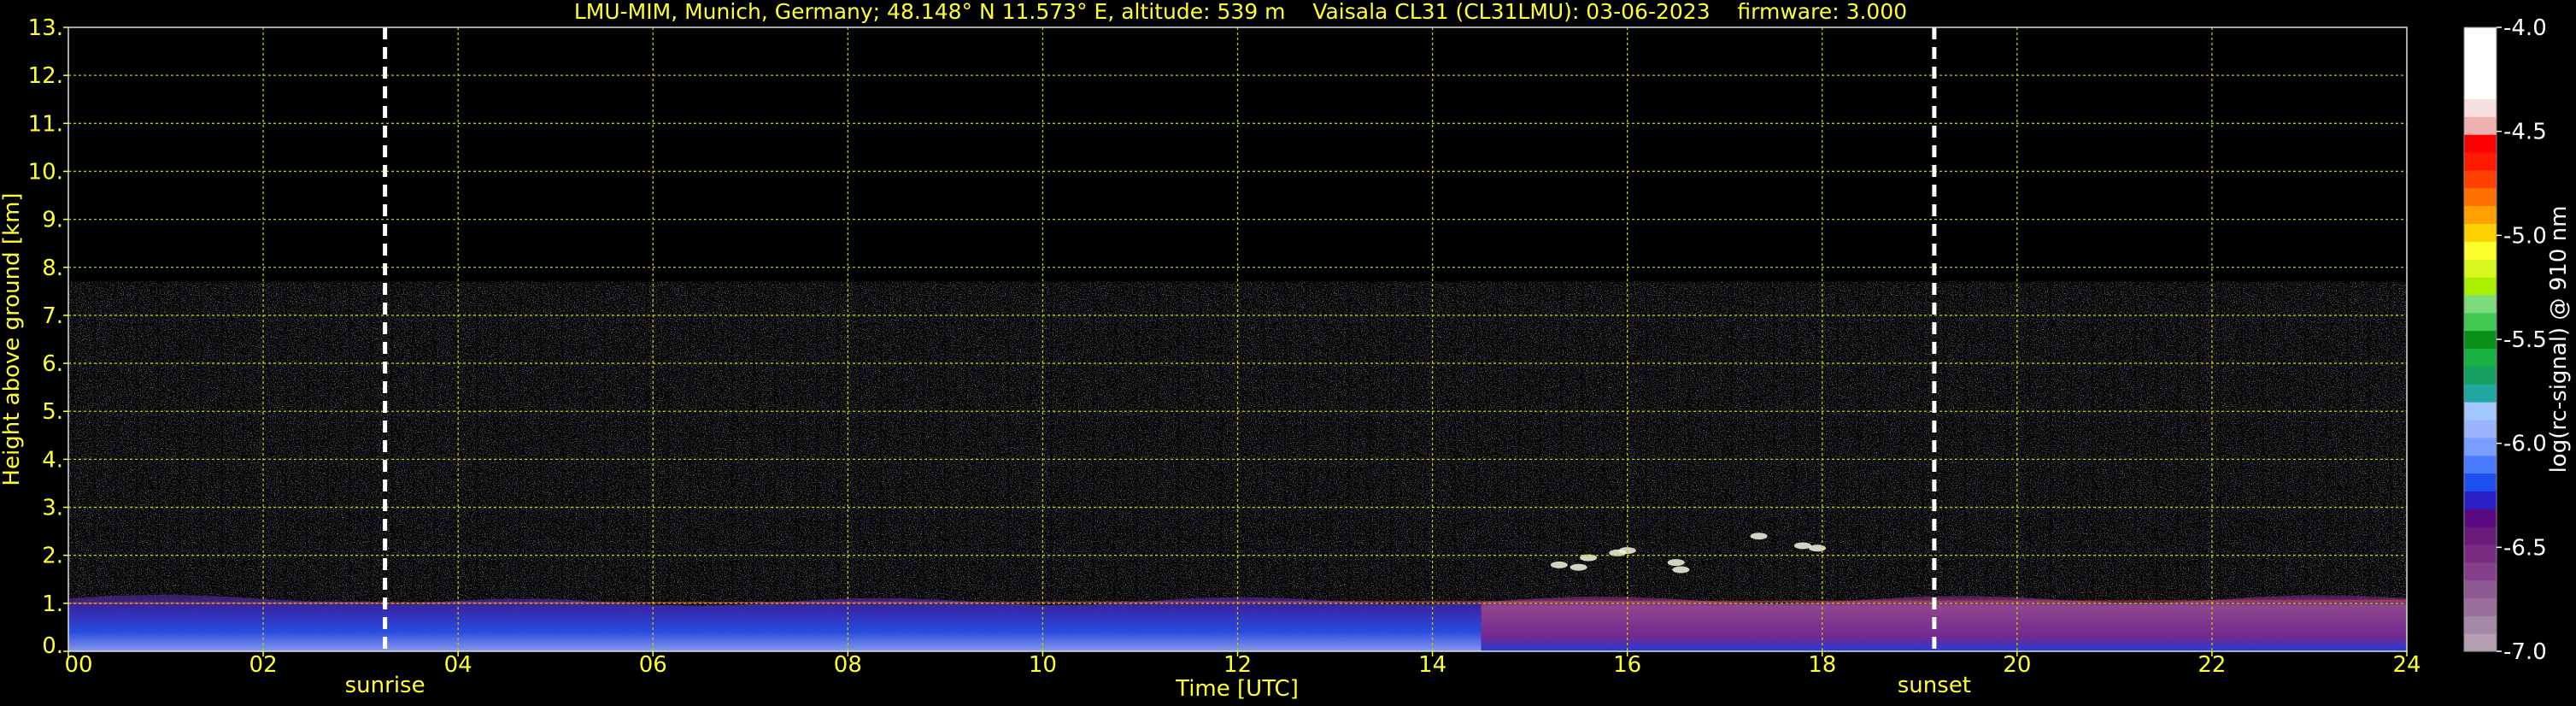 The width and height of the screenshot is (2576, 706). What do you see at coordinates (848, 665) in the screenshot?
I see `x-tick-label: 08` at bounding box center [848, 665].